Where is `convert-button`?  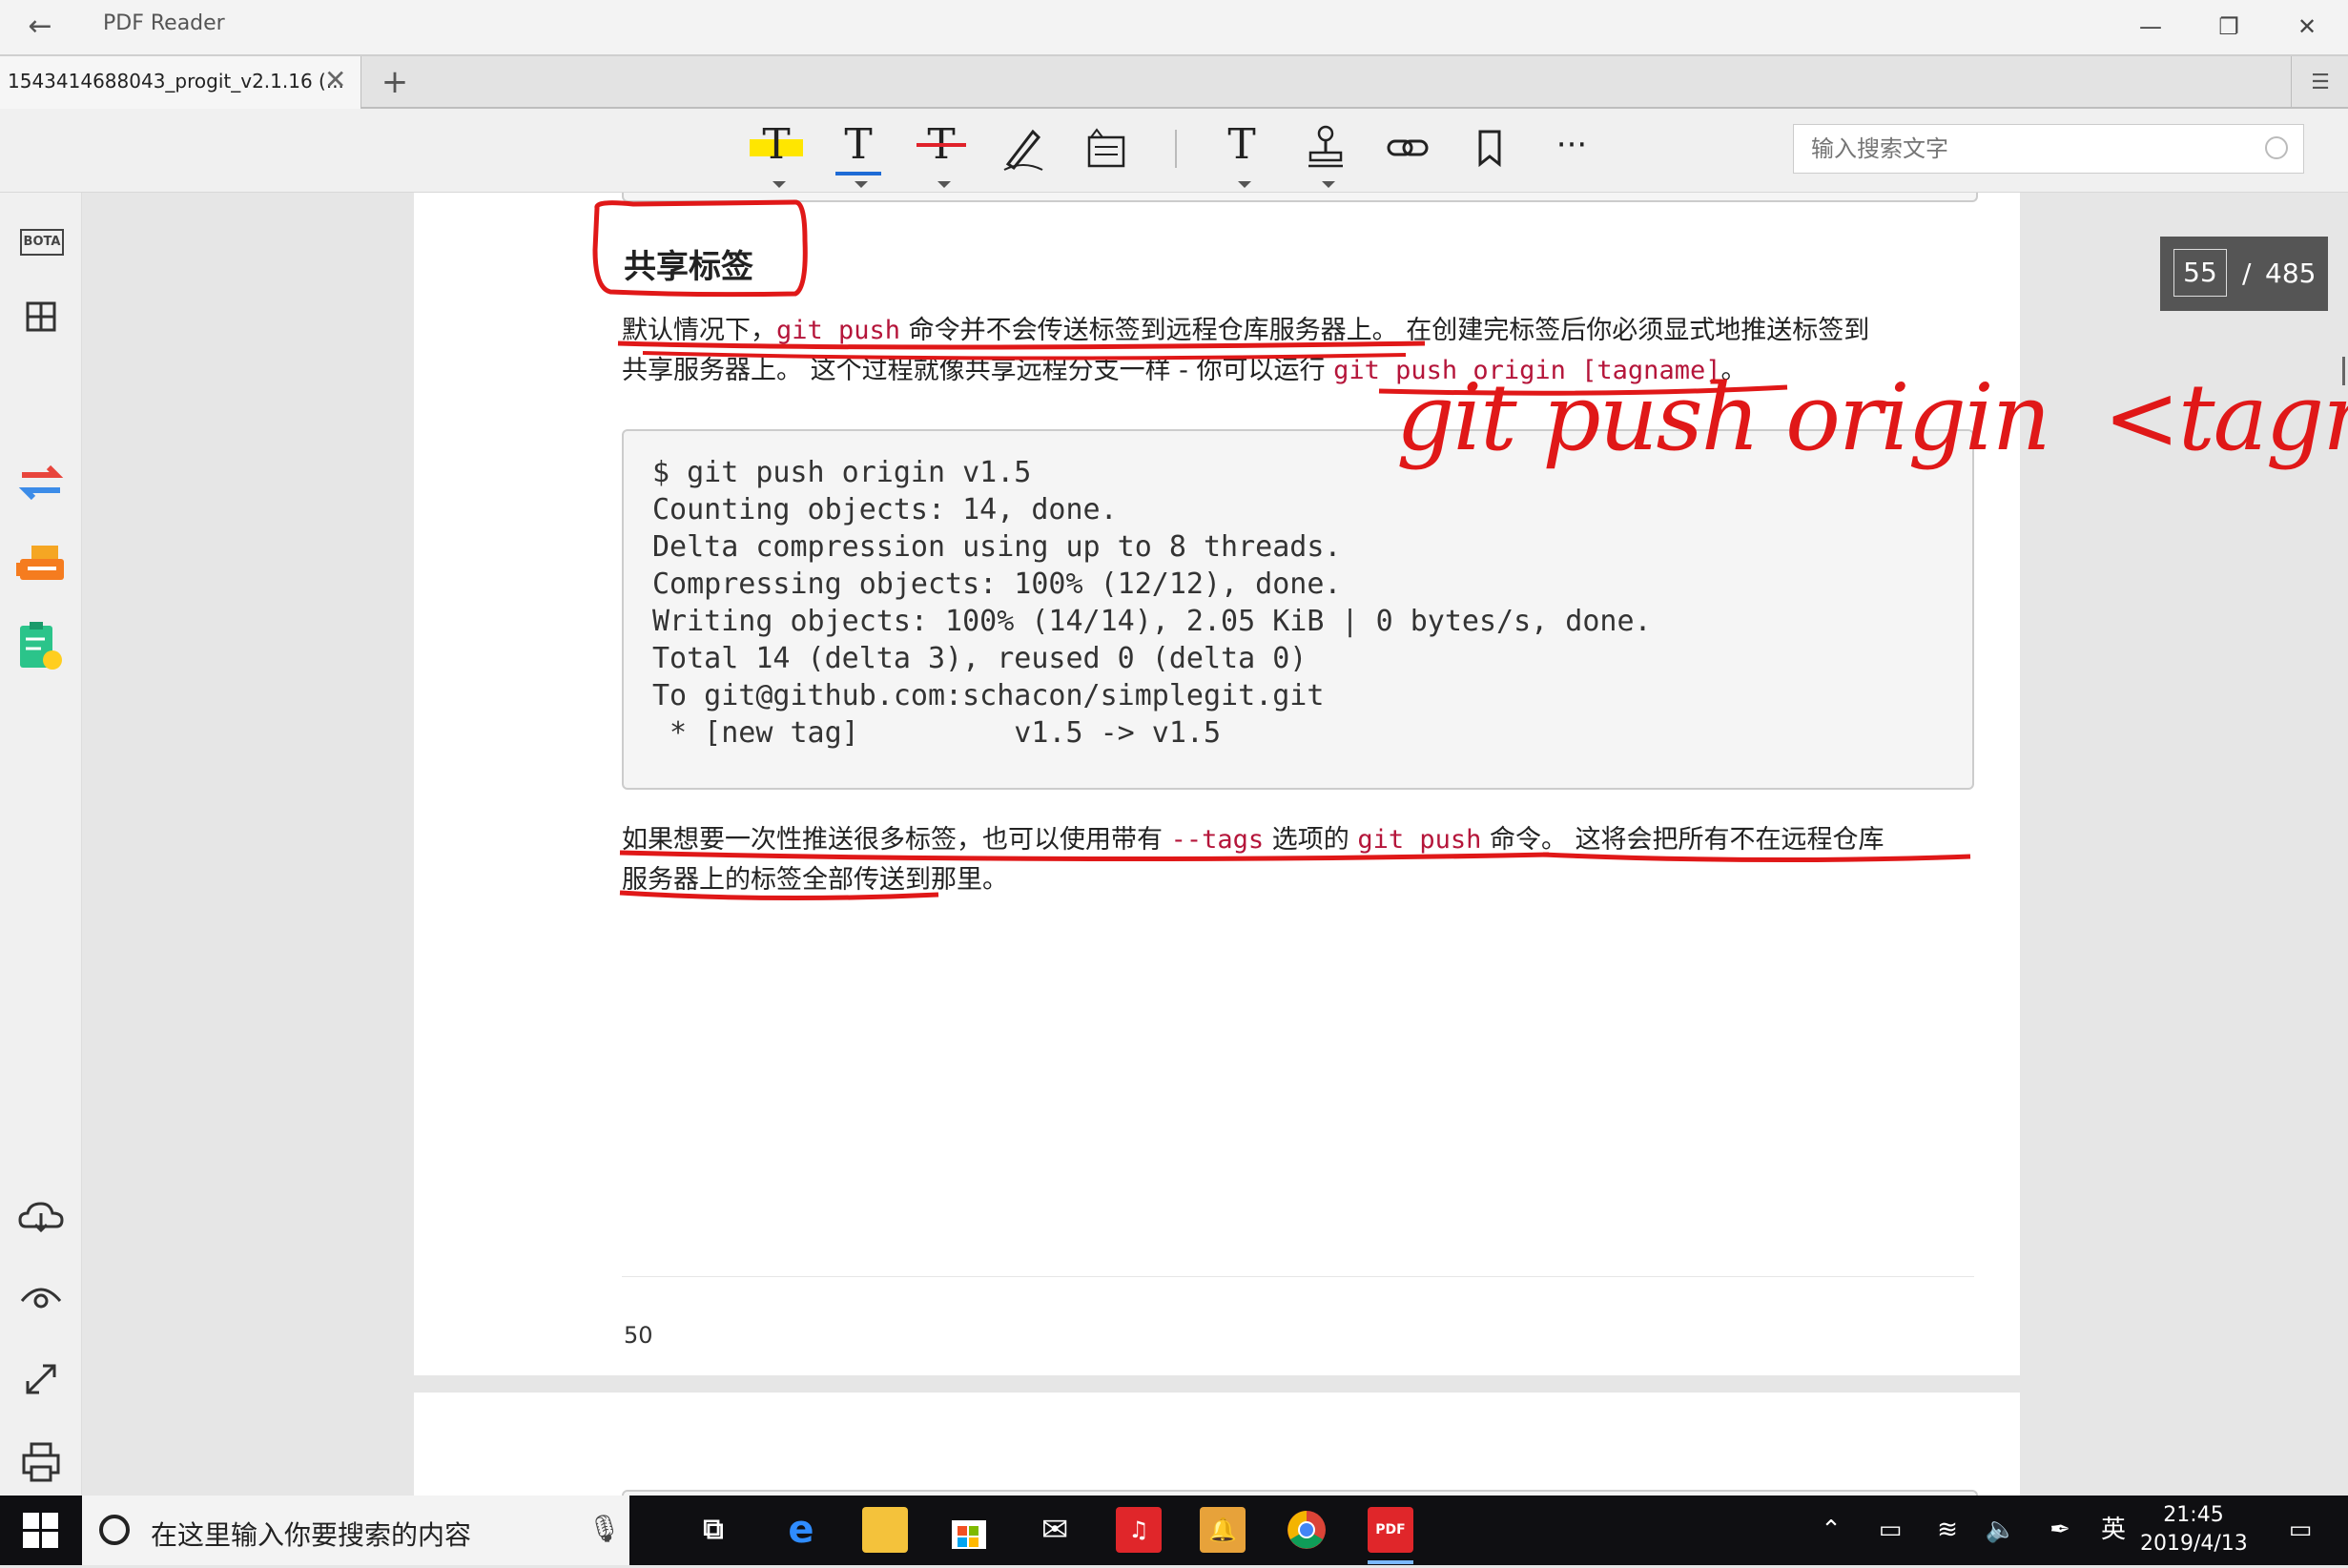 convert-button is located at coordinates (41, 482).